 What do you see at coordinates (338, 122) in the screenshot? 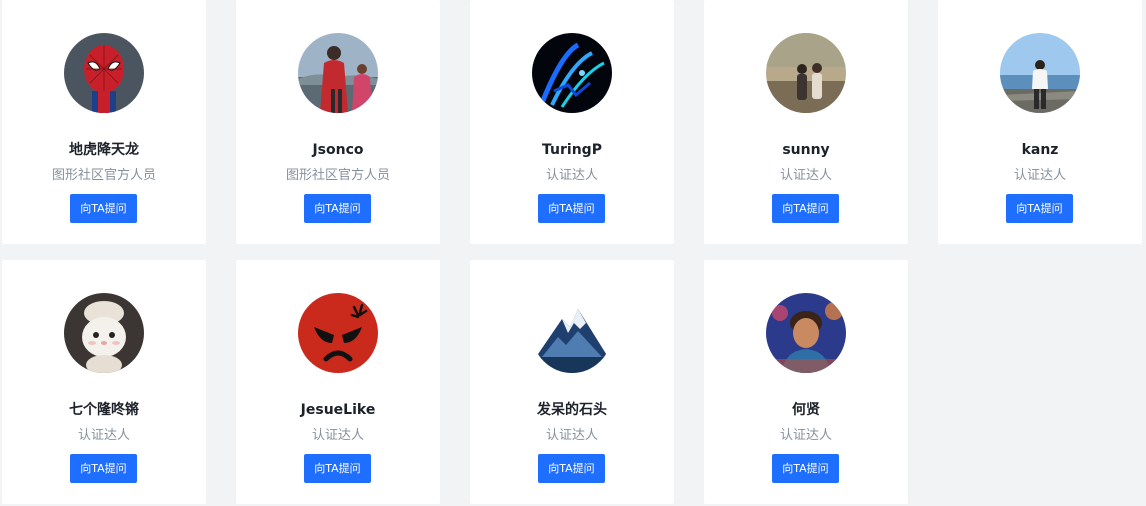
I see `expert-card: Jsonco 图形社区官方人员 向TA提问` at bounding box center [338, 122].